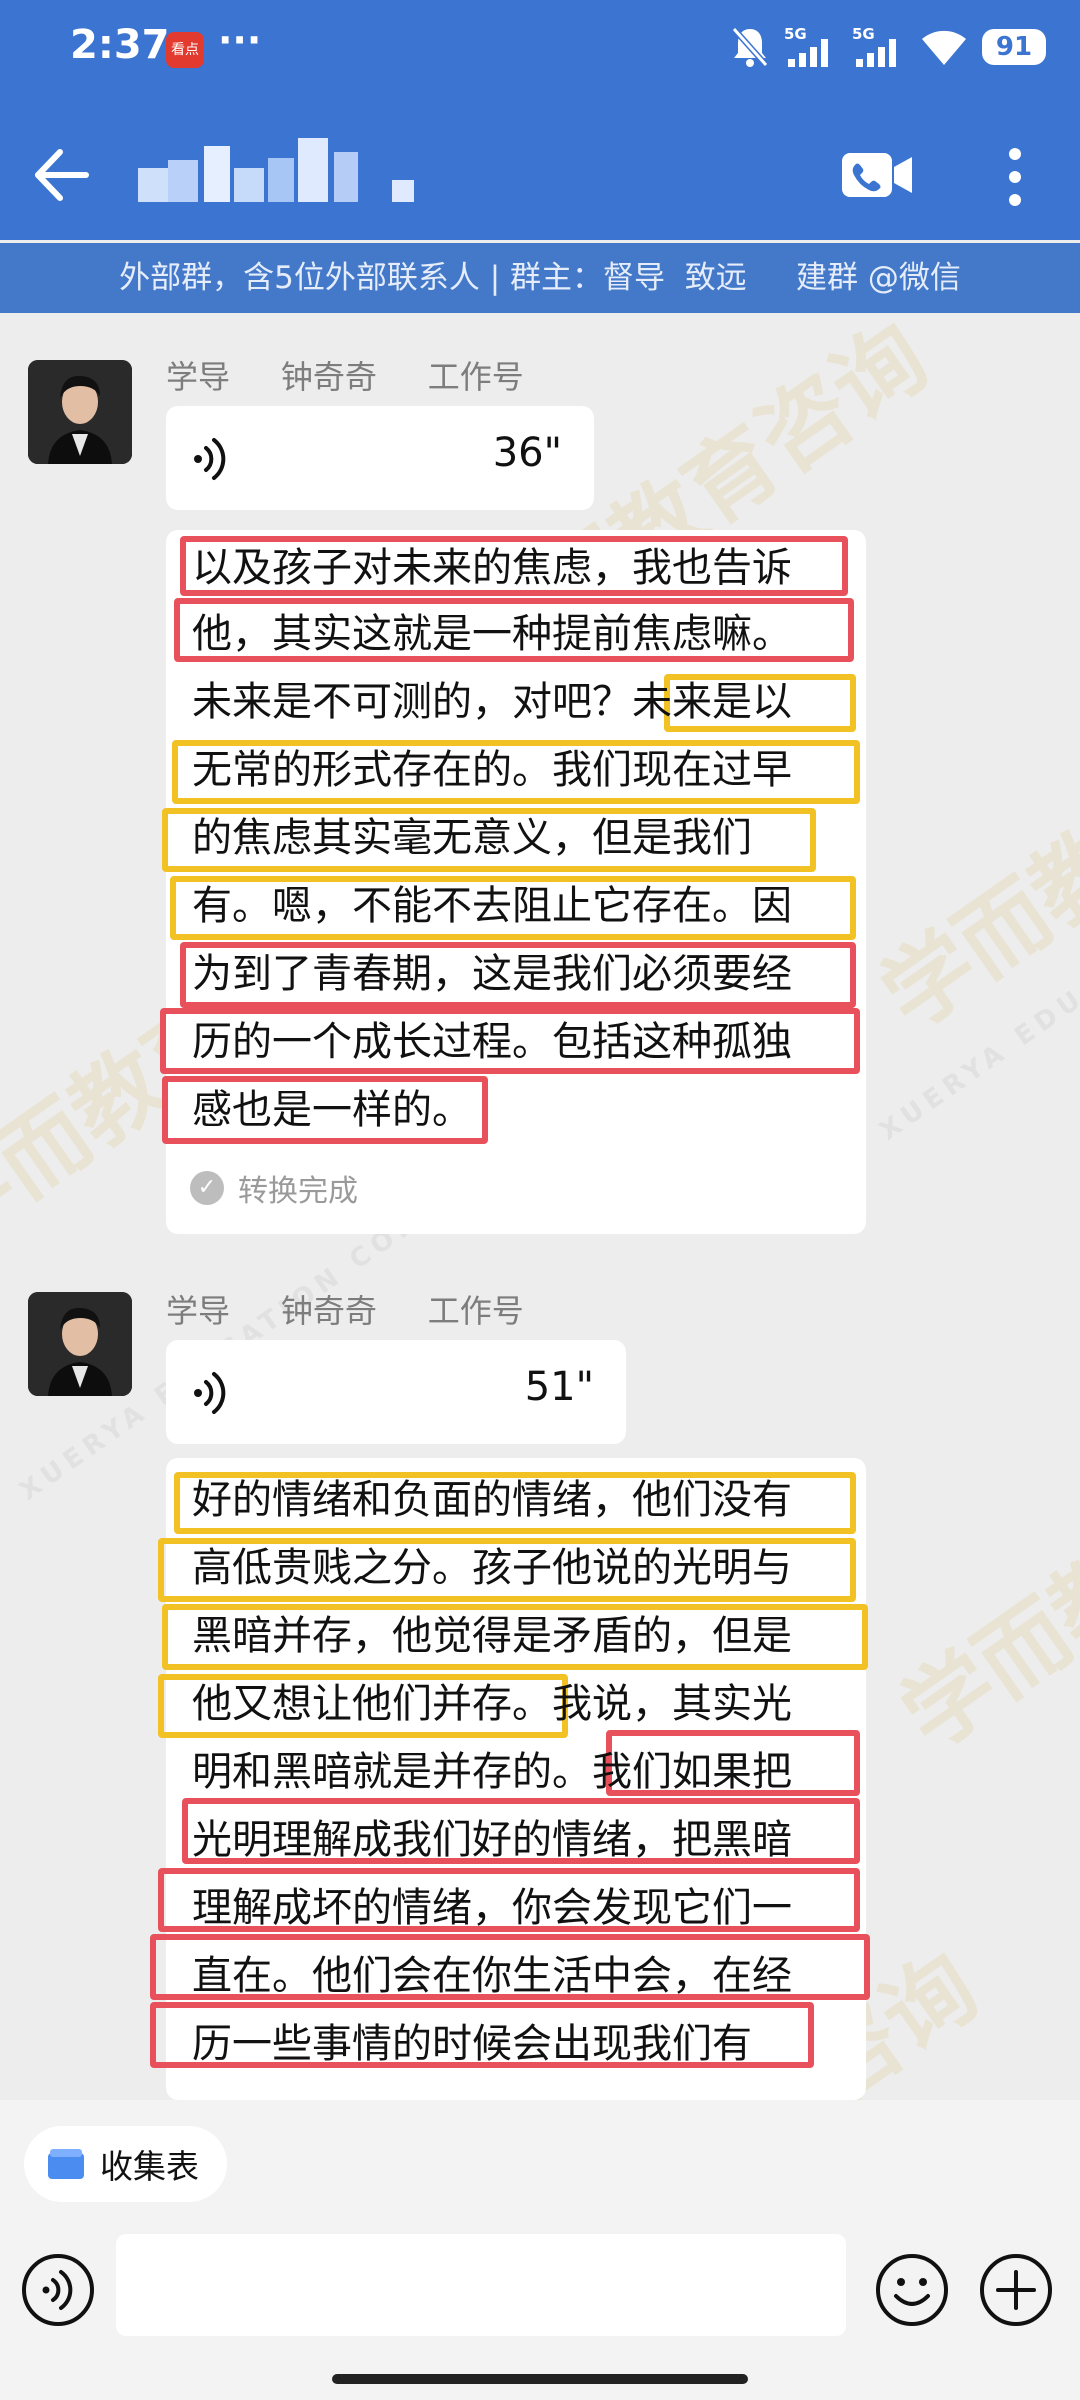 This screenshot has height=2400, width=1080. What do you see at coordinates (492, 906) in the screenshot?
I see `transcript-line: 有。嗯，不能不去阻止它存在。因` at bounding box center [492, 906].